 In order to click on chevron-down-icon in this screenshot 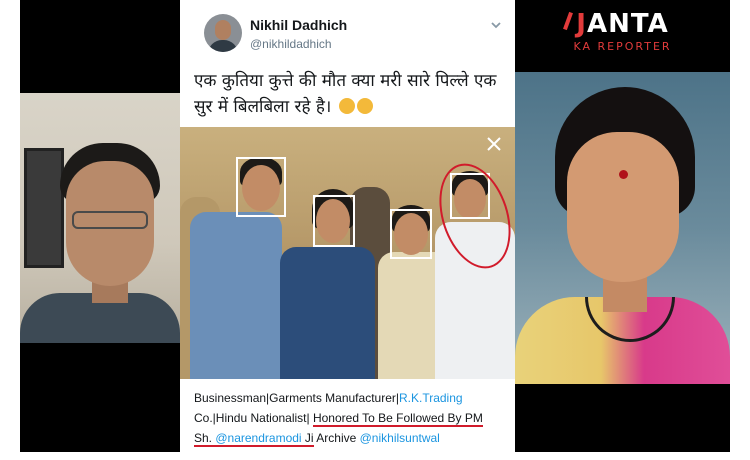, I will do `click(496, 25)`.